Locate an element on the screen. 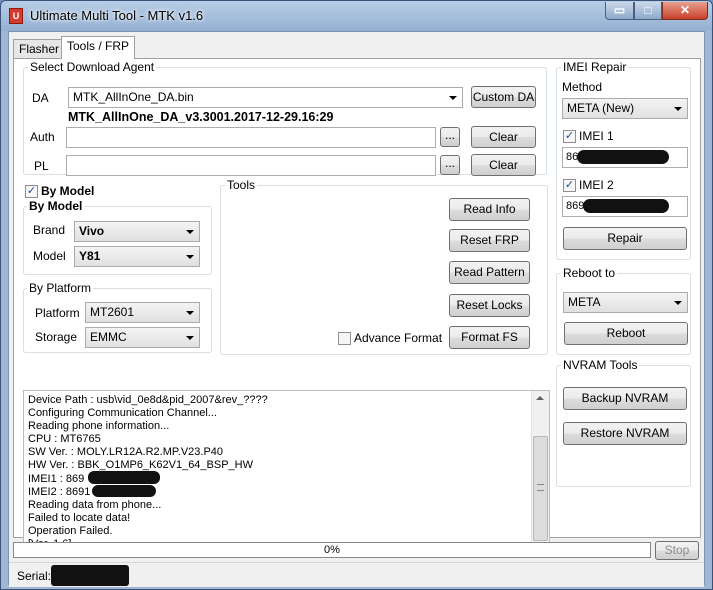 The height and width of the screenshot is (590, 713). grip-icon is located at coordinates (540, 487).